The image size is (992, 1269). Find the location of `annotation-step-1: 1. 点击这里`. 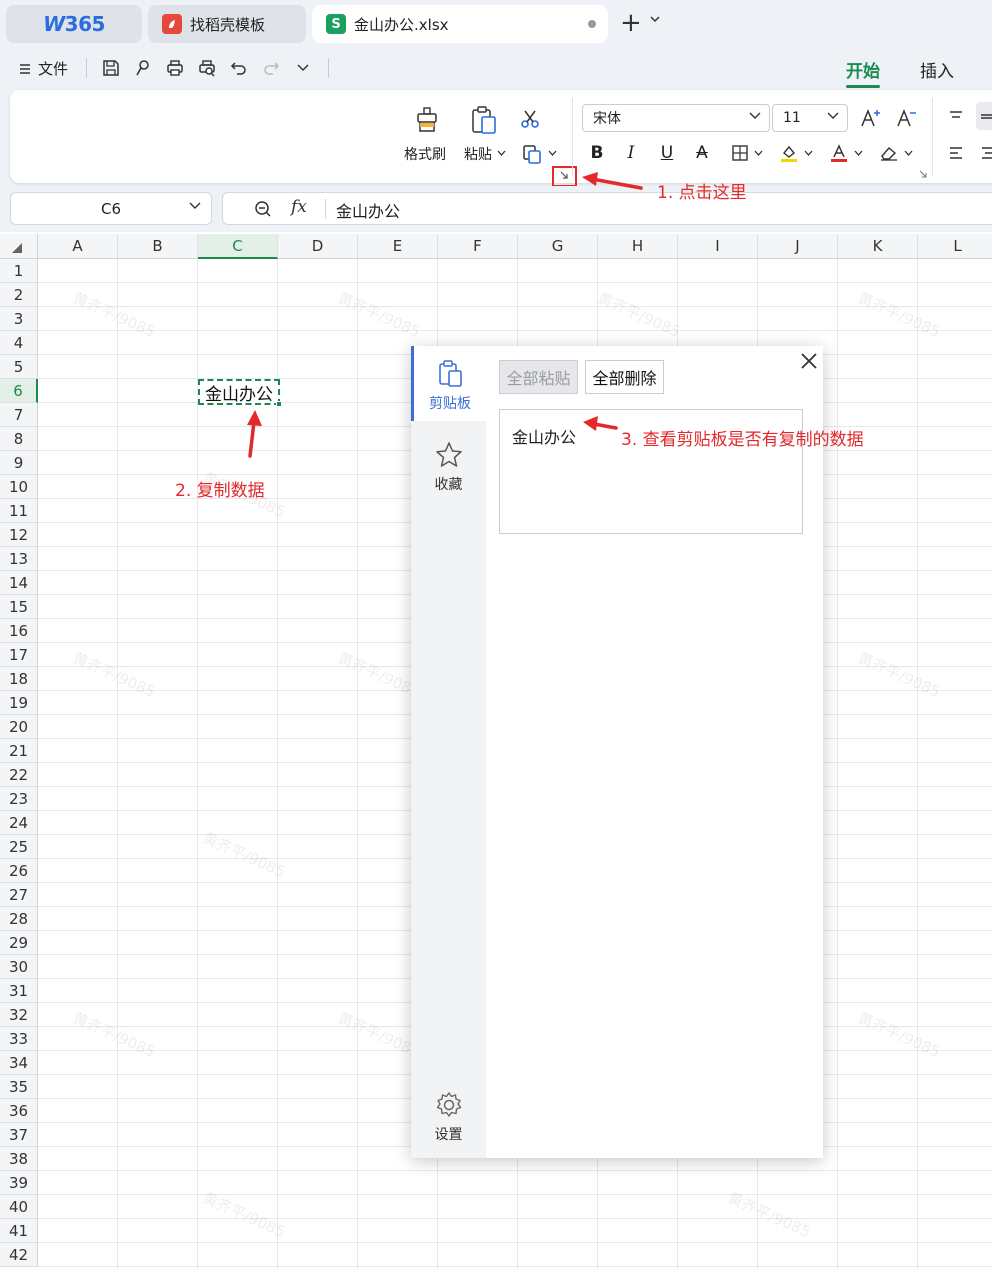

annotation-step-1: 1. 点击这里 is located at coordinates (702, 193).